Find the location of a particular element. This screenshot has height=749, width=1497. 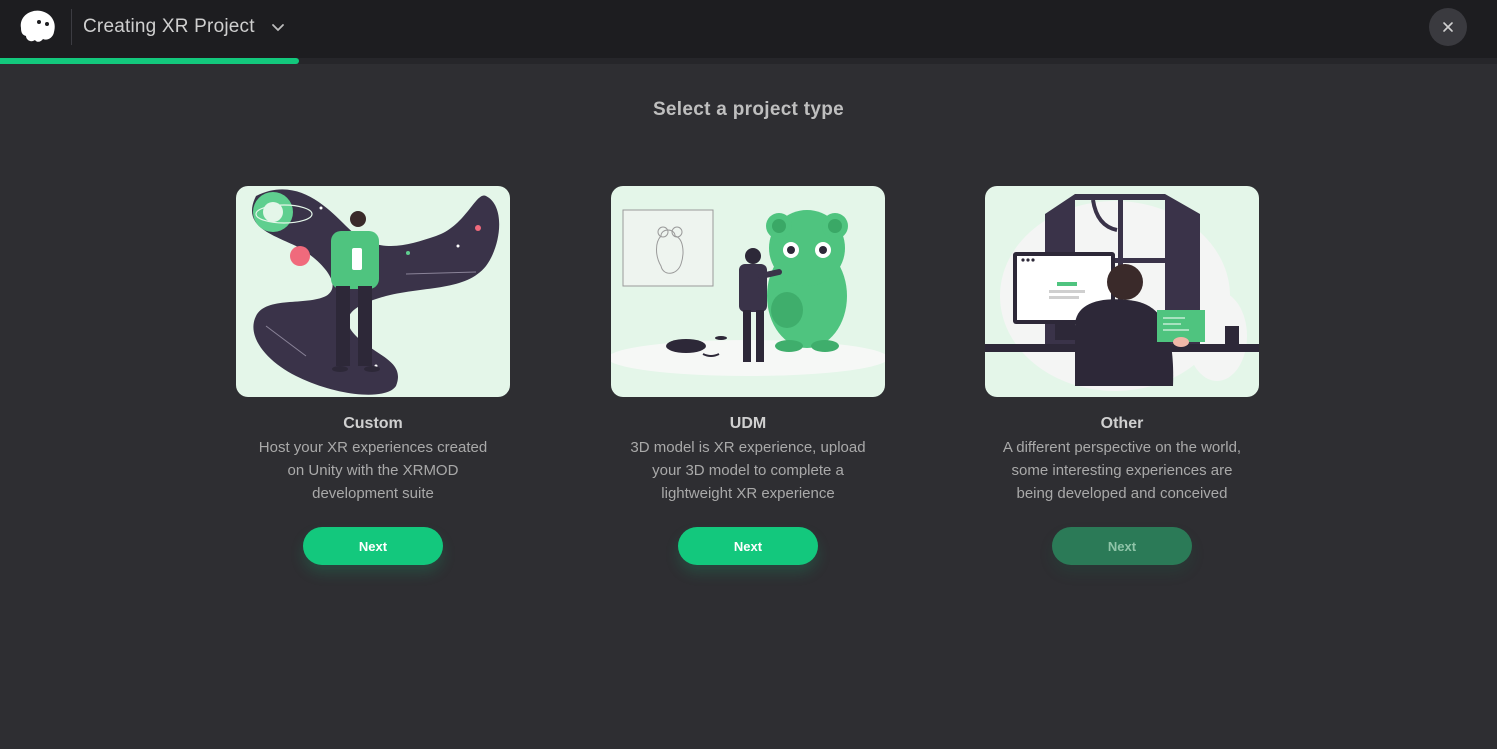

header-divider is located at coordinates (71, 27).